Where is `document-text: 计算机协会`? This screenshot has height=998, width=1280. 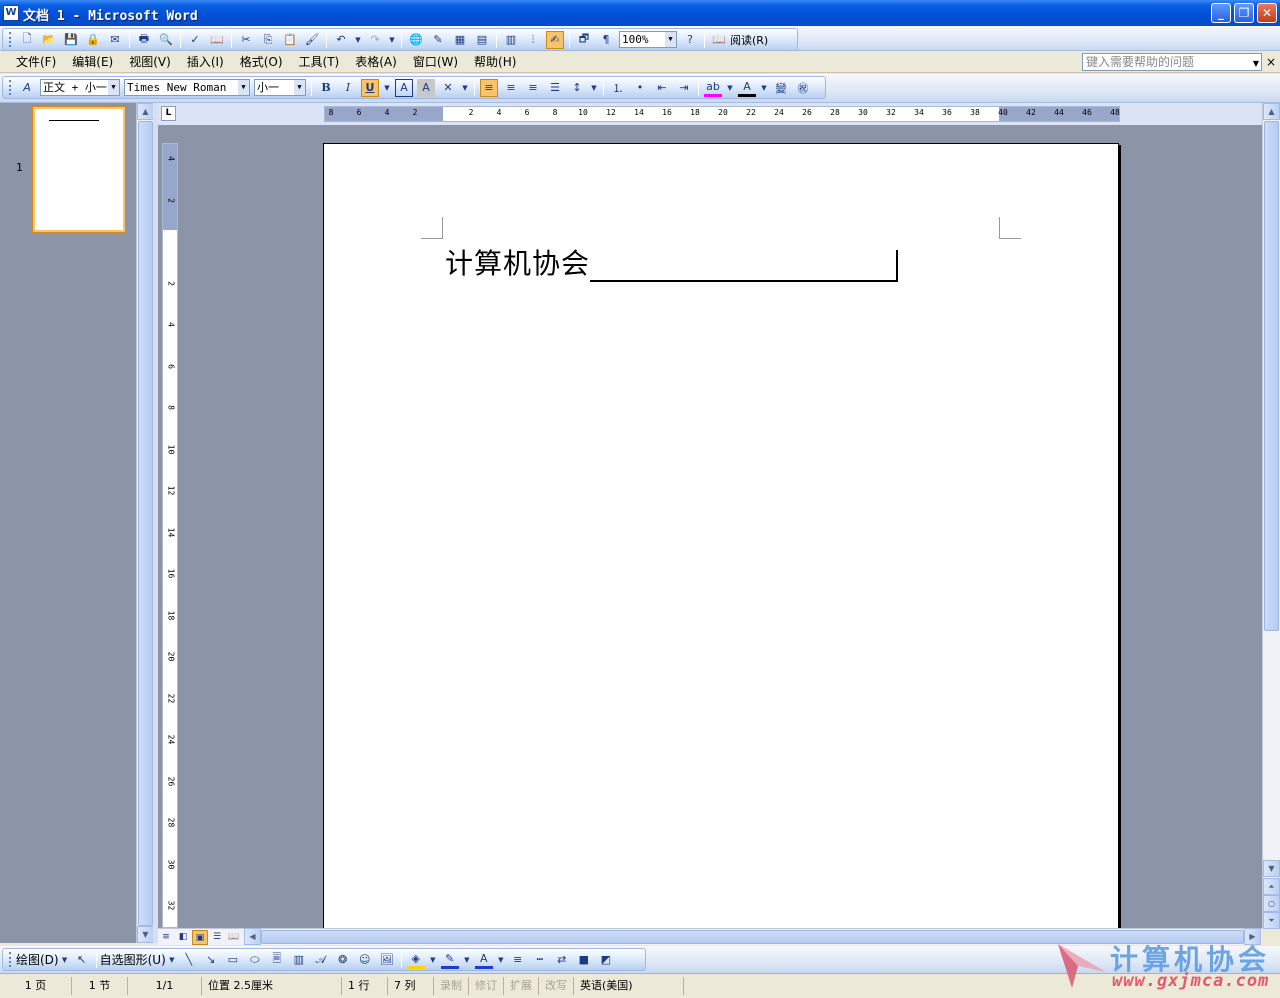 document-text: 计算机协会 is located at coordinates (517, 263).